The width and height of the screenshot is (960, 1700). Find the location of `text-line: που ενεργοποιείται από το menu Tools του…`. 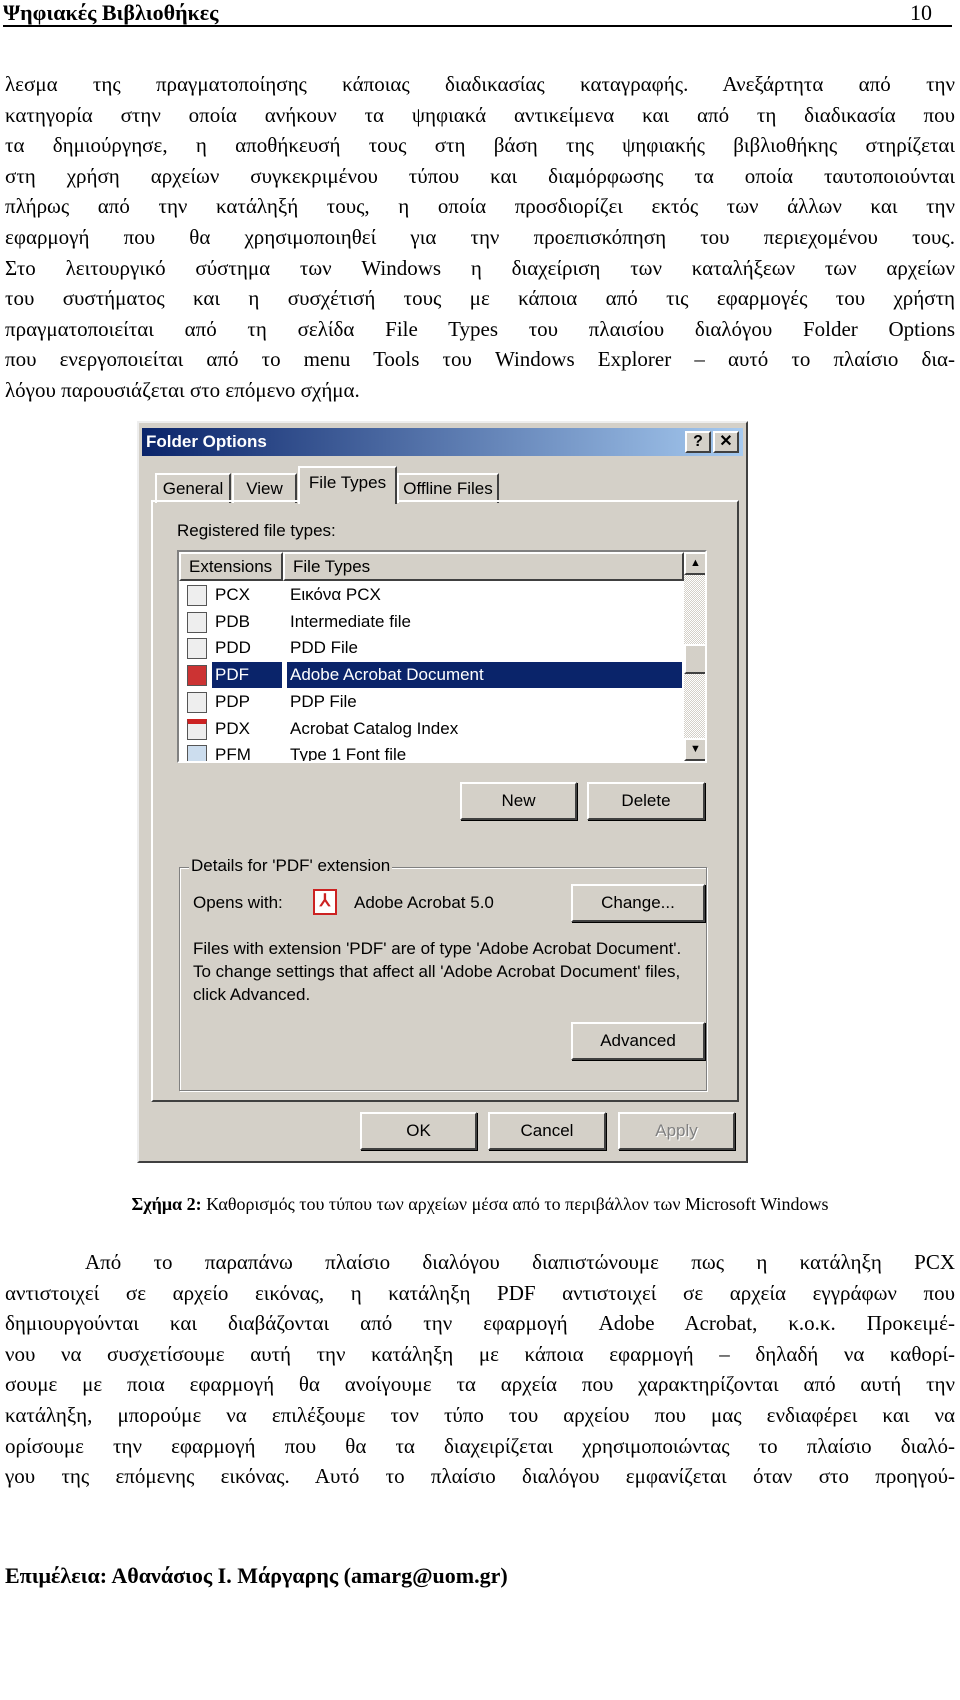

text-line: που ενεργοποιείται από το menu Tools του… is located at coordinates (480, 359).